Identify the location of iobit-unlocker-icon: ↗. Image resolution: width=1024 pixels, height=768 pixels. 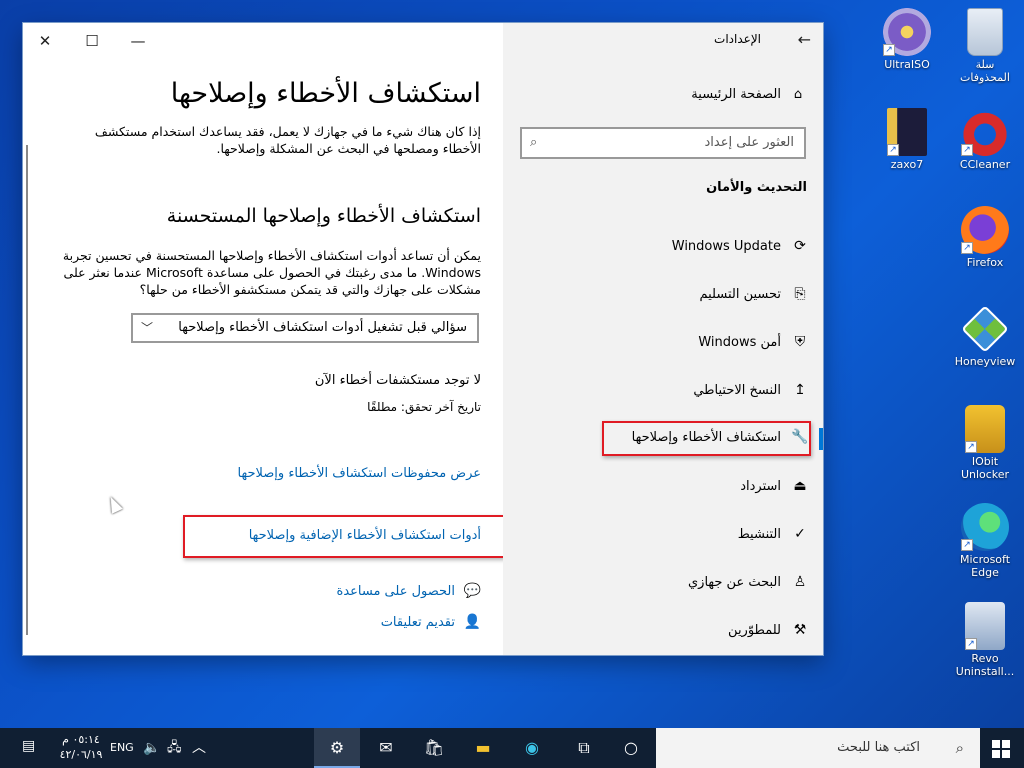
(985, 429).